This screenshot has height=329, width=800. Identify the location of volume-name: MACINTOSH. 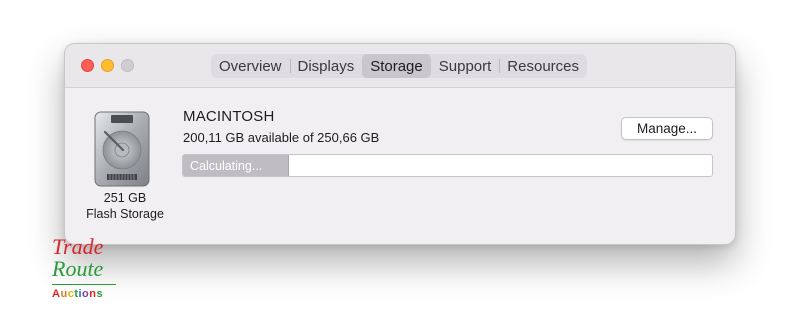
(229, 116).